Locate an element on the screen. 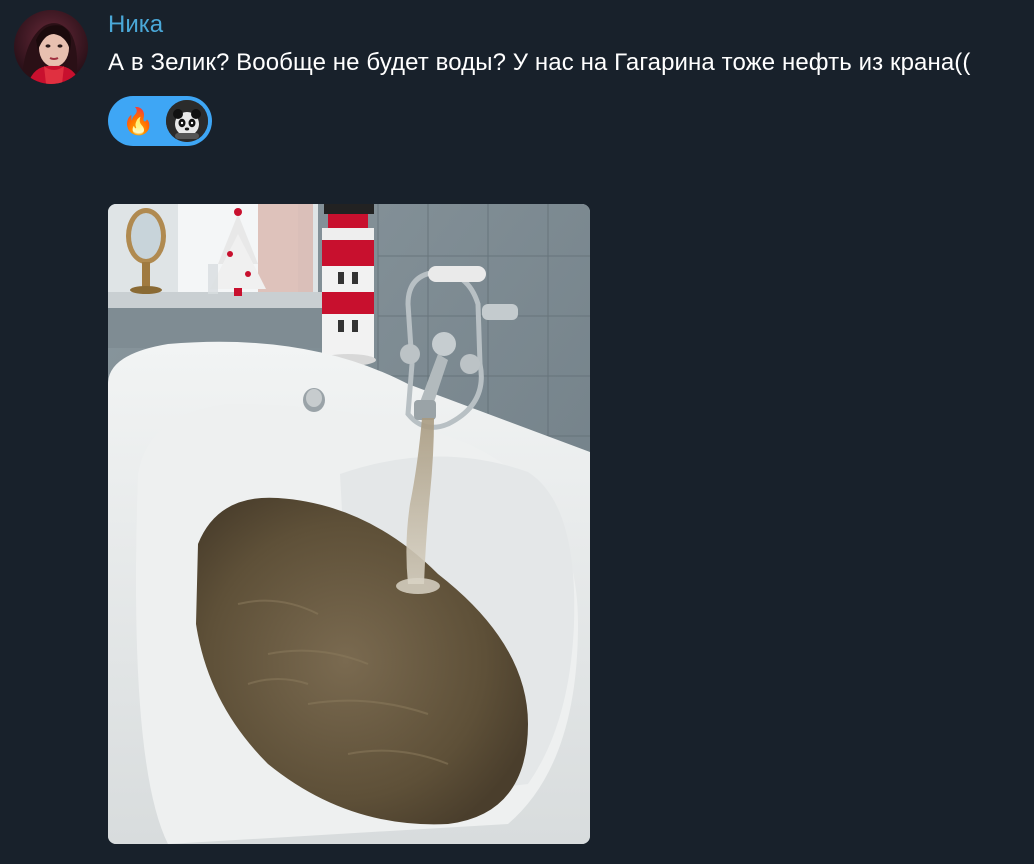 This screenshot has height=864, width=1034. reaction-chip: 🔥 is located at coordinates (160, 121).